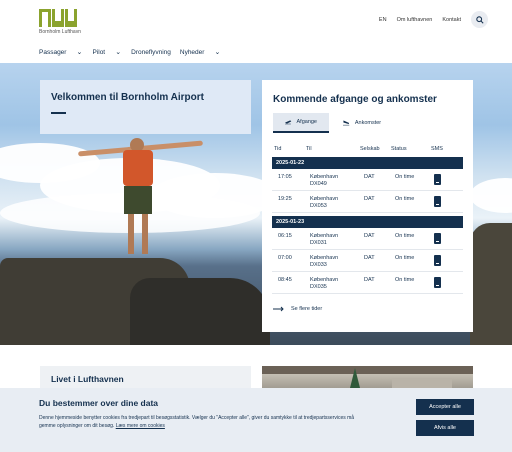  I want to click on col-status: Status, so click(399, 149).